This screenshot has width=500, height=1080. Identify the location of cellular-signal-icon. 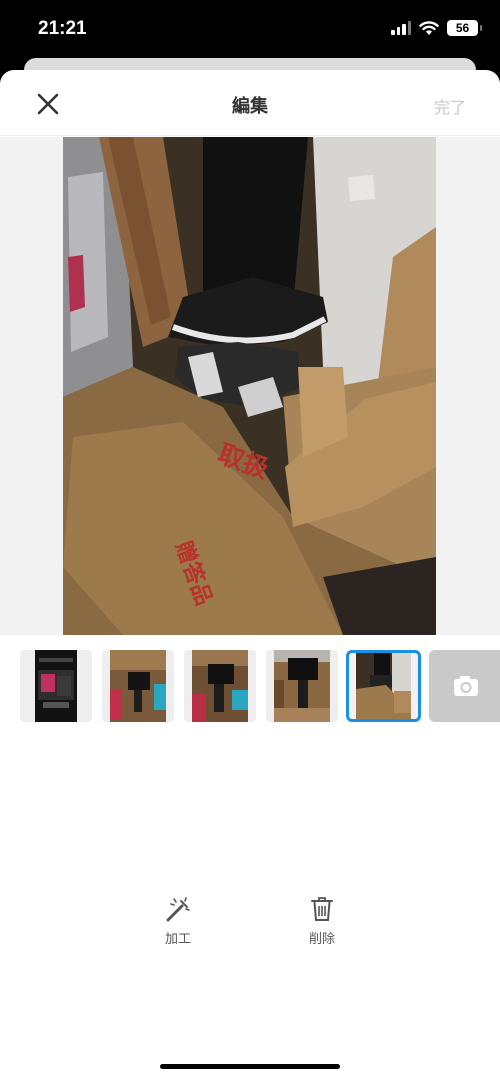
(401, 28).